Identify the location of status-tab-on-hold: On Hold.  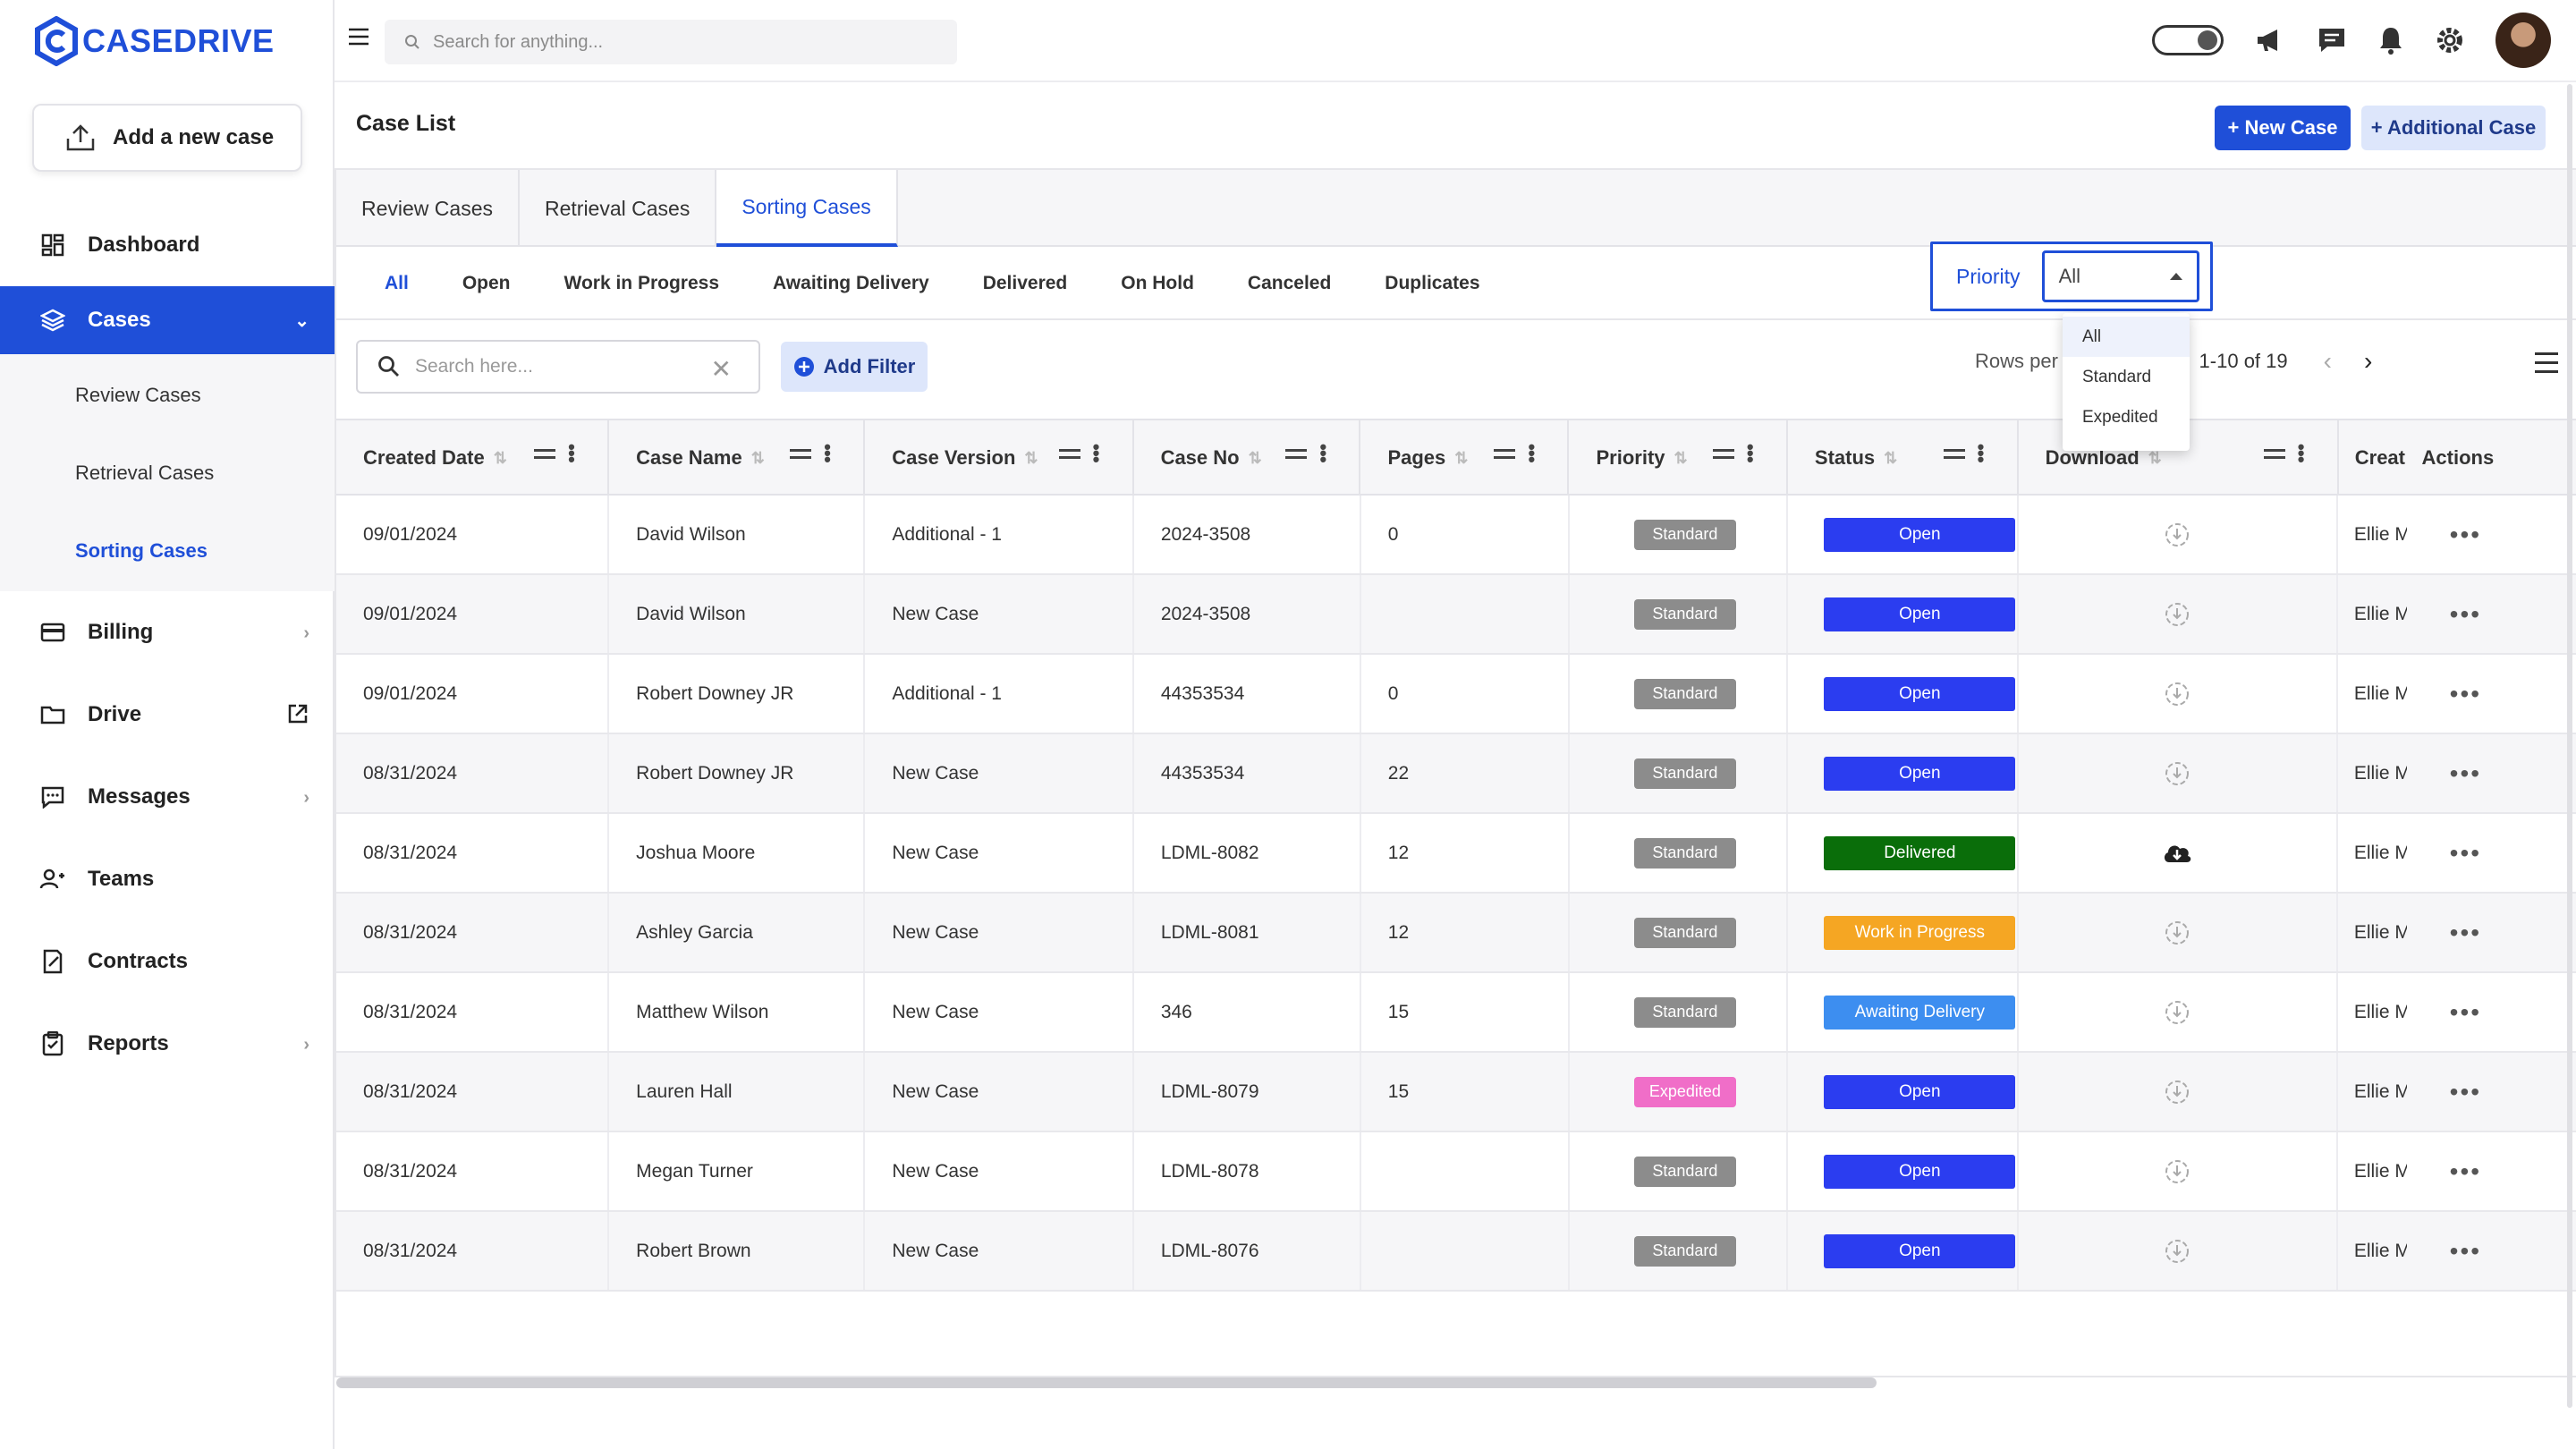
(1157, 283).